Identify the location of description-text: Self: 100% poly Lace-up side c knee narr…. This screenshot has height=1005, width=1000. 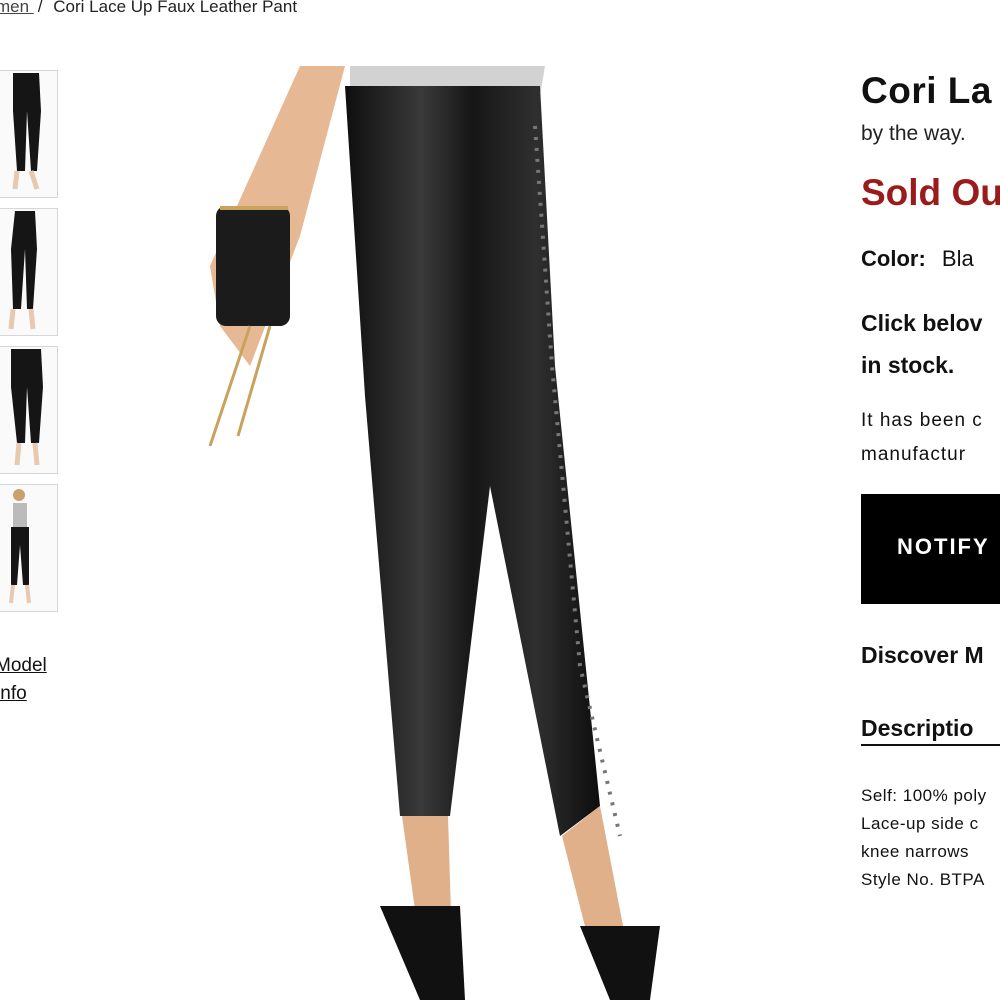
(930, 838).